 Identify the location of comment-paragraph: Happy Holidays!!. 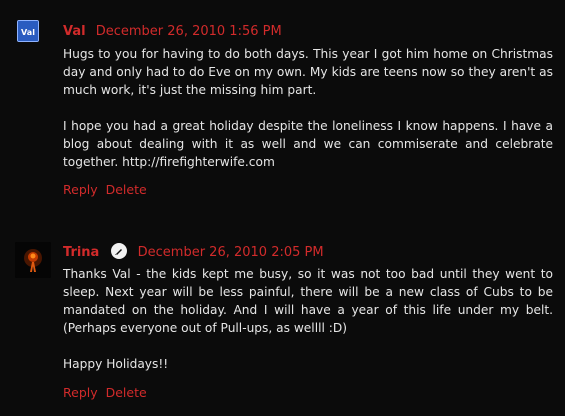
(116, 364).